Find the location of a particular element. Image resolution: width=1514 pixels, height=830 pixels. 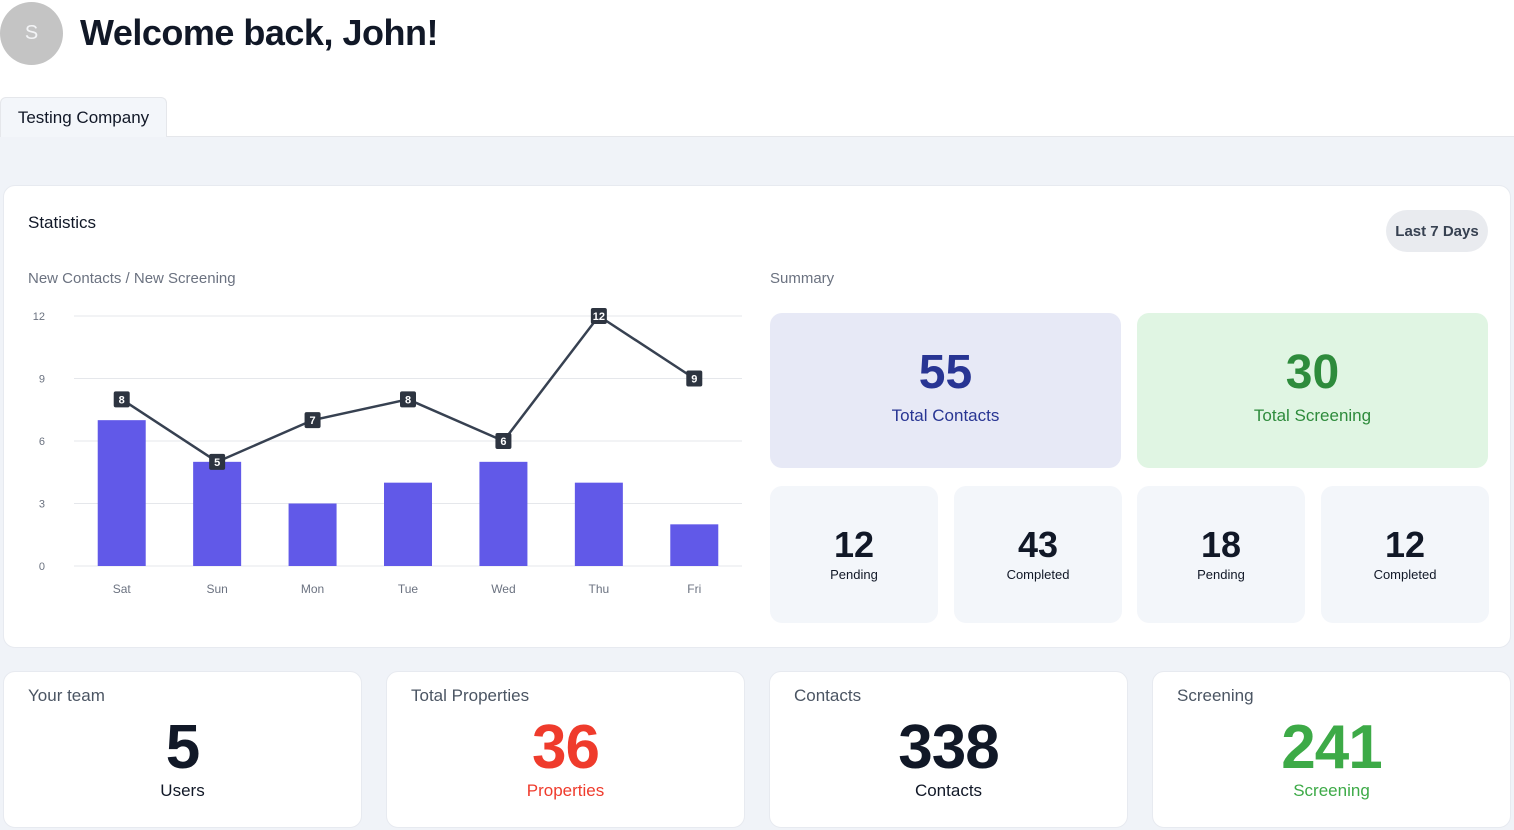

data-label: 5 is located at coordinates (217, 463).